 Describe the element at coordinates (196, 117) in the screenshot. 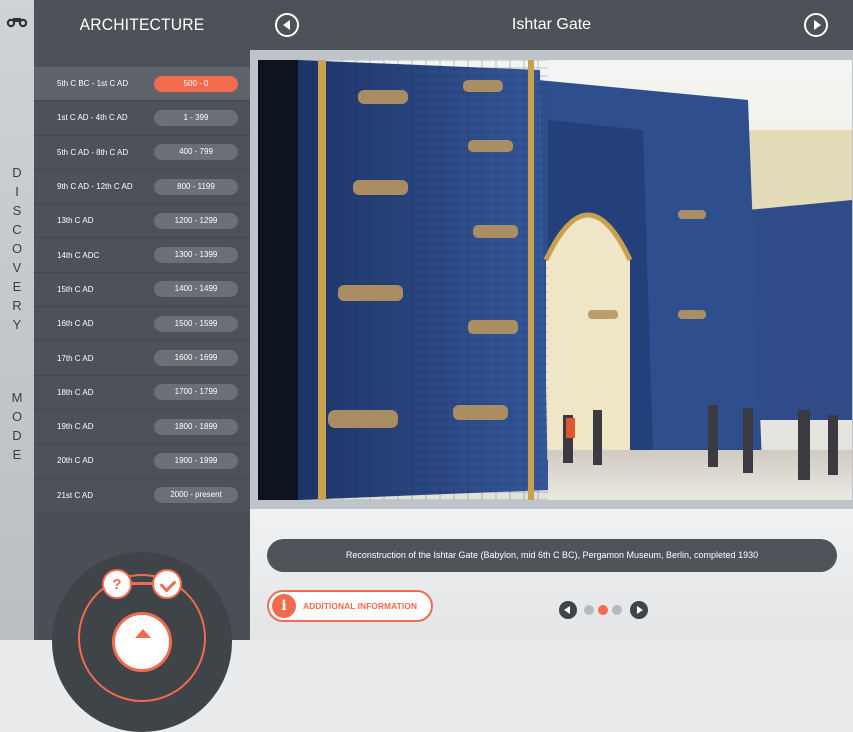

I see `era-range-badge: 1 - 399` at that location.